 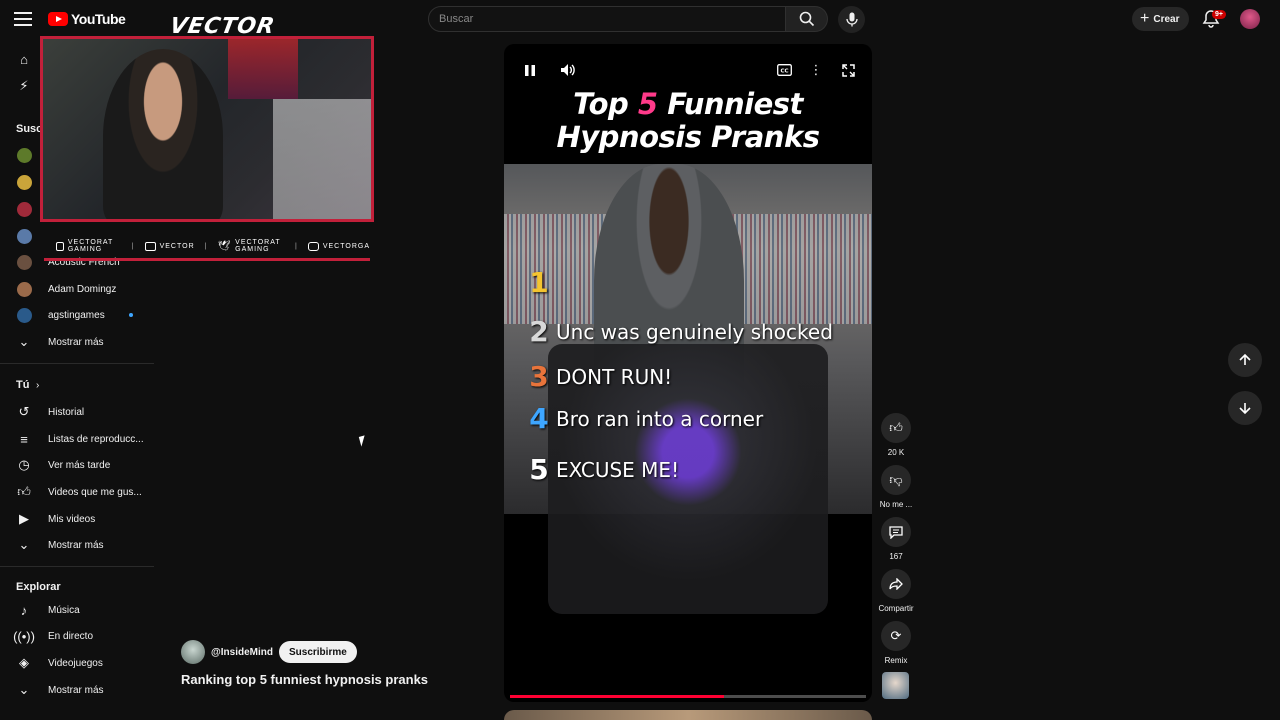 What do you see at coordinates (1219, 14) in the screenshot?
I see `notification-badge: 9+` at bounding box center [1219, 14].